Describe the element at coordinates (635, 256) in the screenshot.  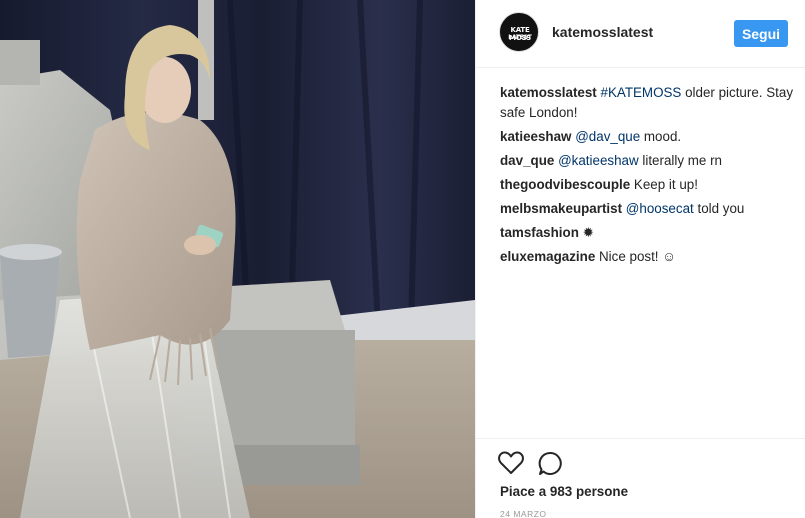
I see `comment-text: Nice post! ☺` at that location.